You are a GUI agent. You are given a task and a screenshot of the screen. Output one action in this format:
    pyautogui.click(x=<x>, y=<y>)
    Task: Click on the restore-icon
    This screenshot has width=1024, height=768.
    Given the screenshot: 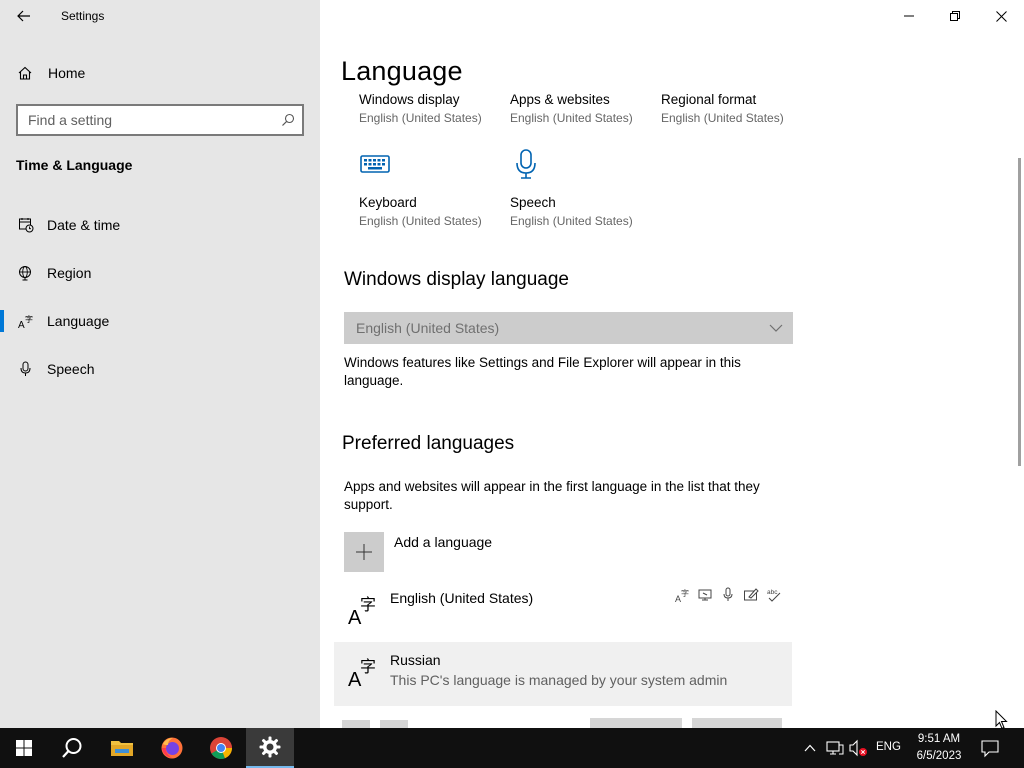 What is the action you would take?
    pyautogui.click(x=955, y=16)
    